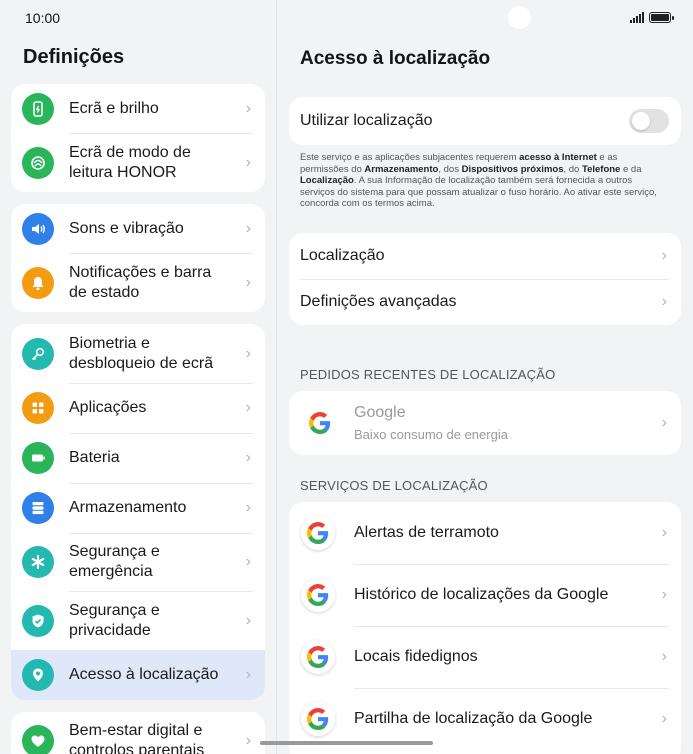 This screenshot has height=754, width=693. I want to click on sidebar-item-safety-emergency: Segurança e emergência ›, so click(138, 562).